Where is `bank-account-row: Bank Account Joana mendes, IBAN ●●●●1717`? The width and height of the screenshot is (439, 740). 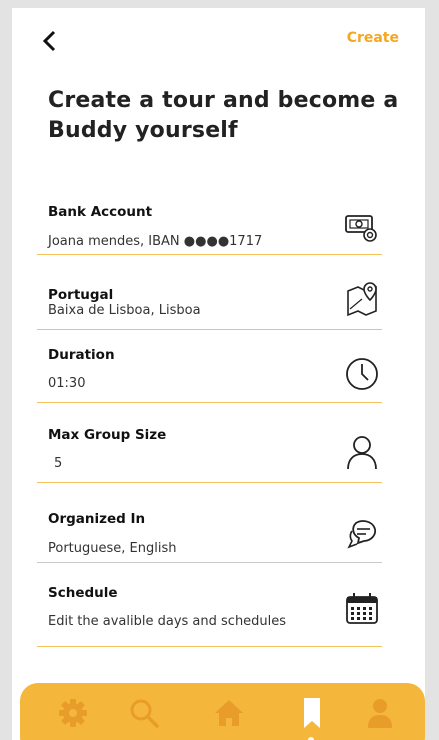
bank-account-row: Bank Account Joana mendes, IBAN ●●●●1717 is located at coordinates (209, 226).